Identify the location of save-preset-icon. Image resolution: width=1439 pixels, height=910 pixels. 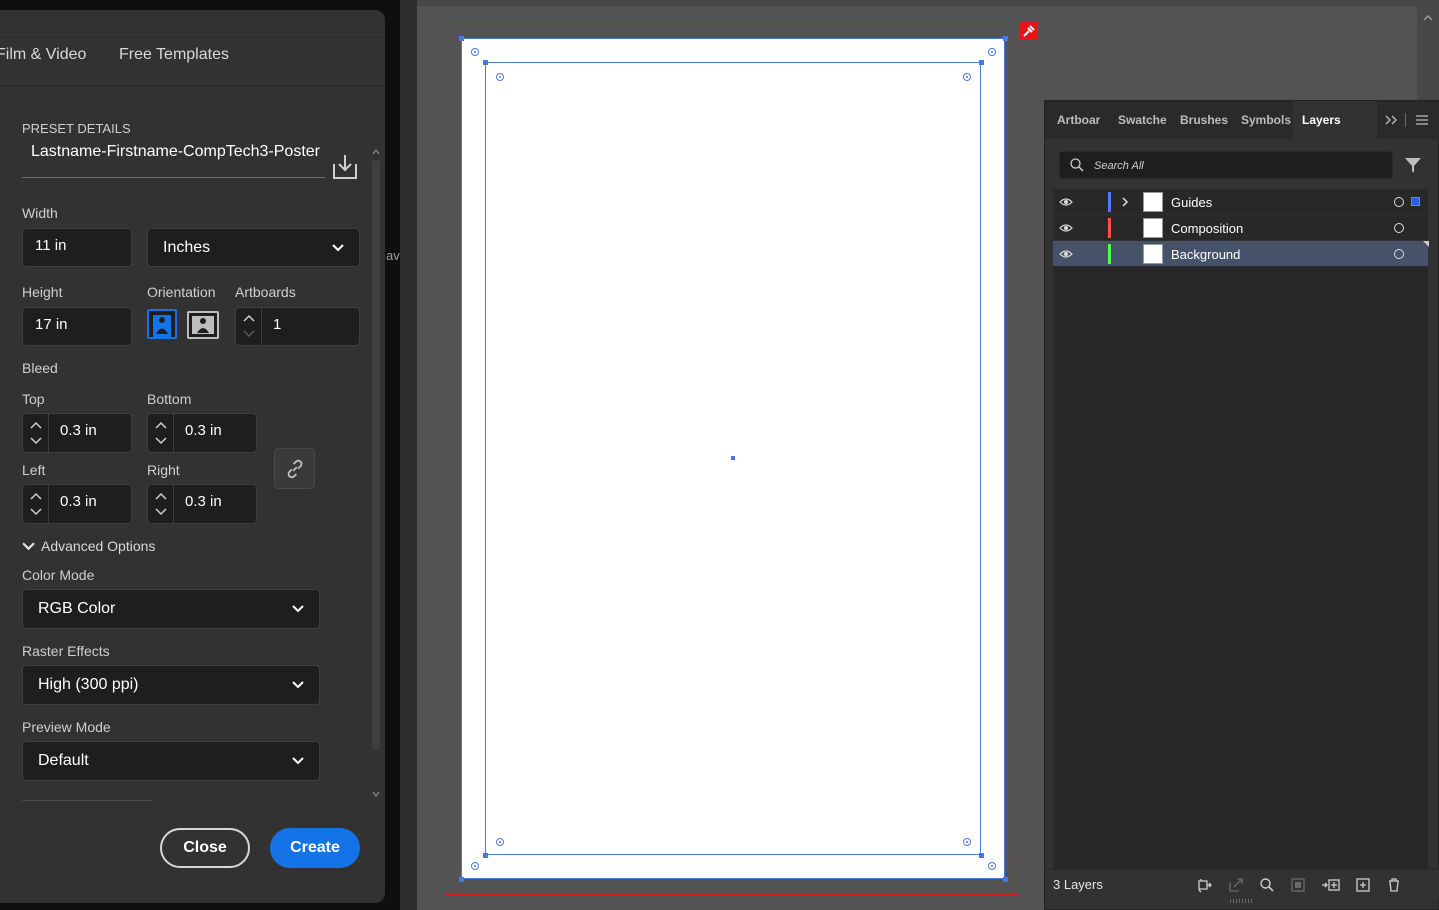
(345, 167).